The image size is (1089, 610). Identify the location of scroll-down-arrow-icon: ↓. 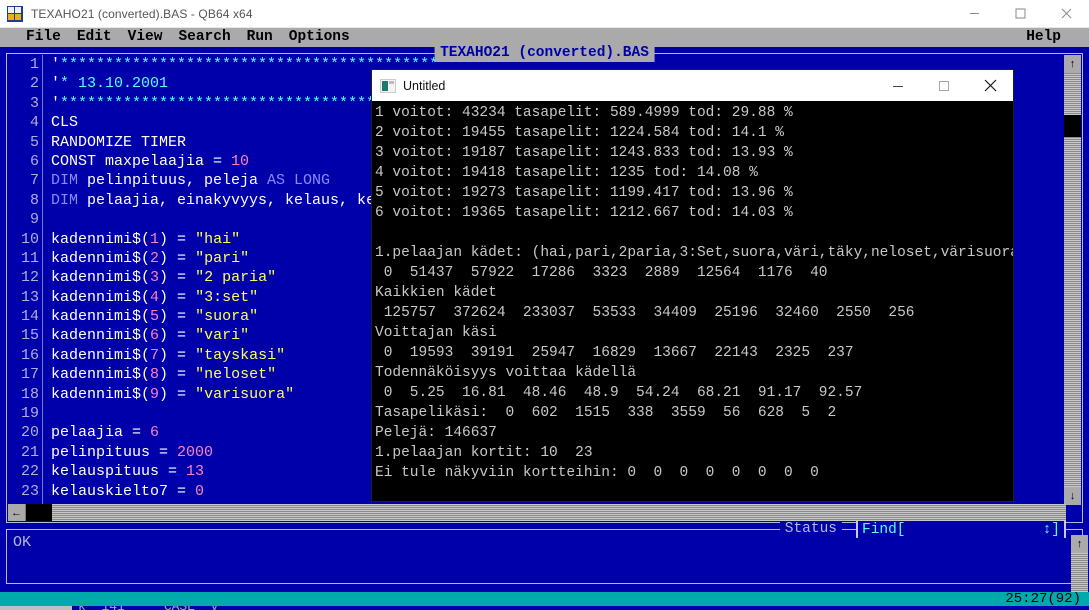
(1072, 496).